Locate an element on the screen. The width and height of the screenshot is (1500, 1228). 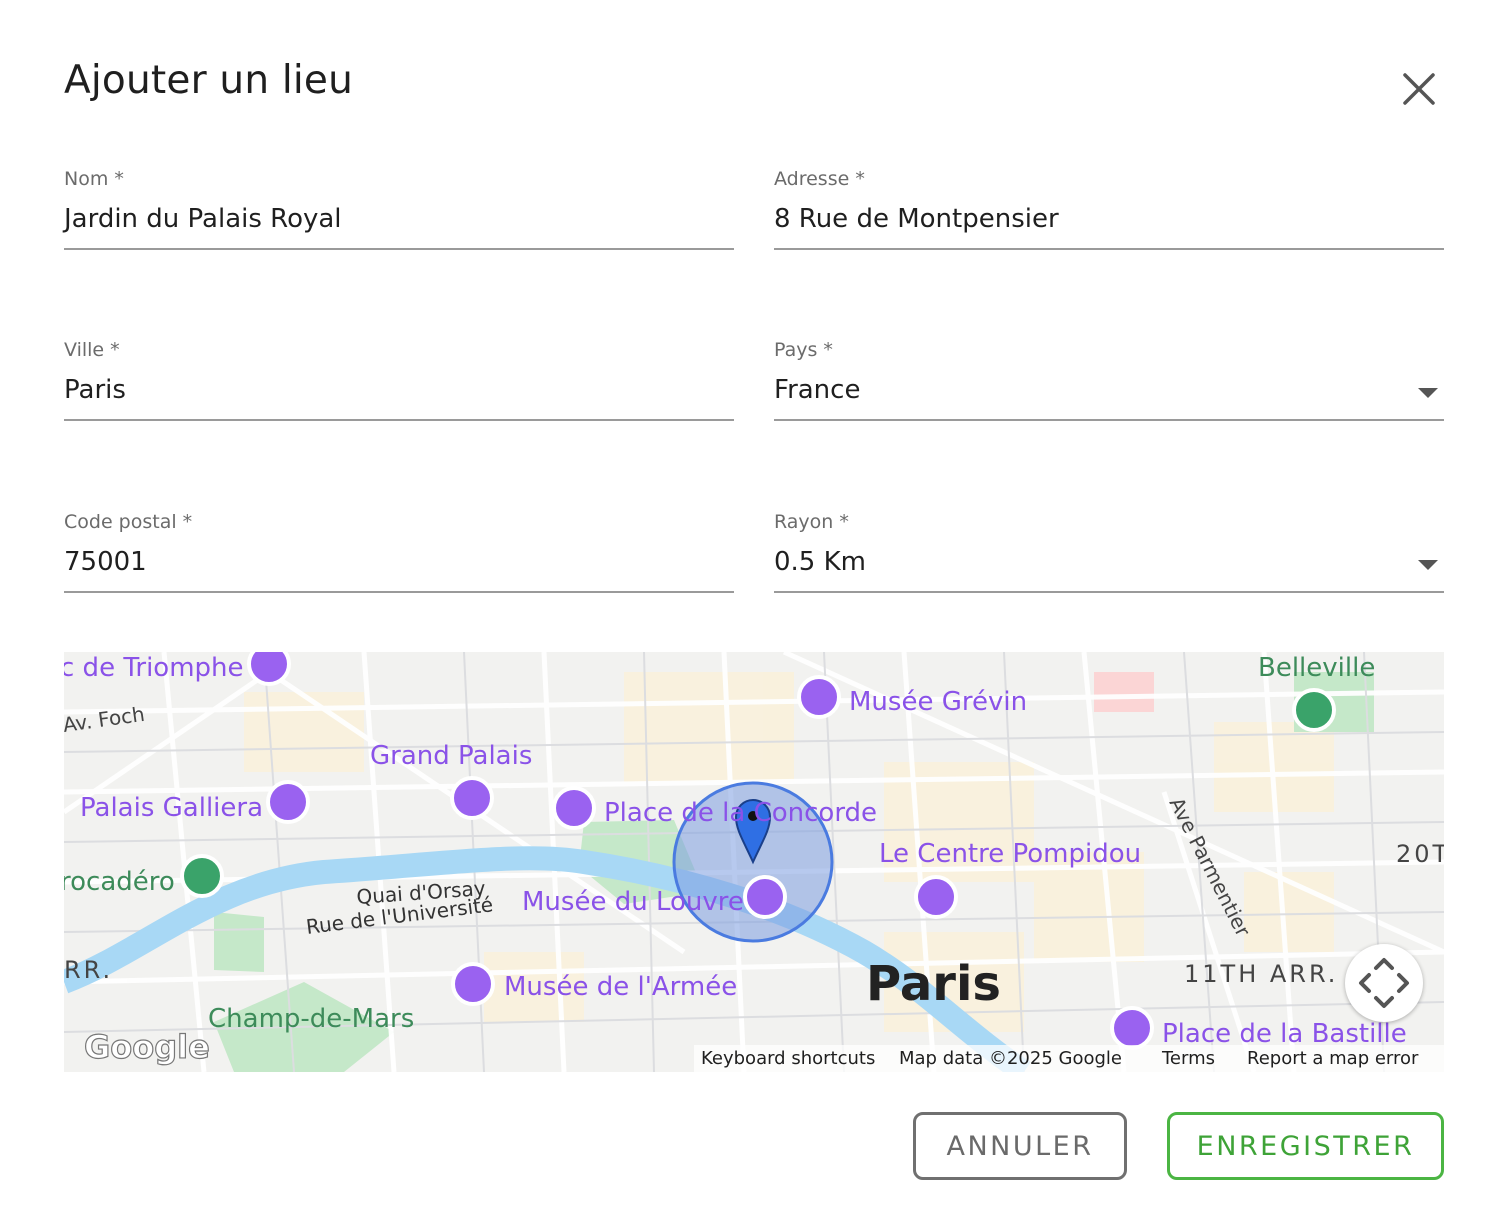
move-arrows-icon is located at coordinates (1384, 983).